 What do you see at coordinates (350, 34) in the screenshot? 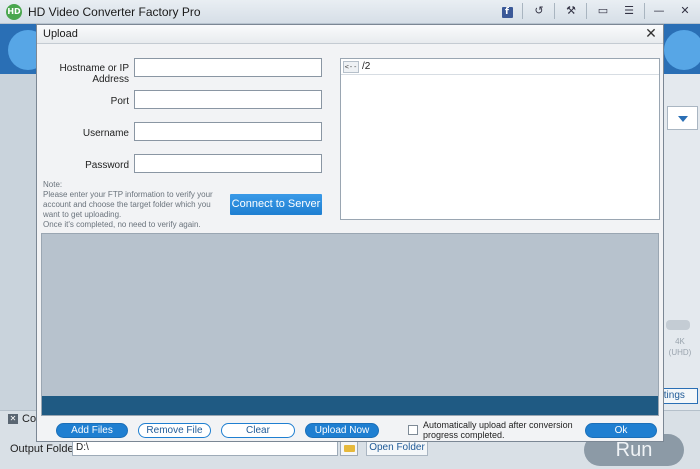
I see `dialog-titlebar: Upload ✕` at bounding box center [350, 34].